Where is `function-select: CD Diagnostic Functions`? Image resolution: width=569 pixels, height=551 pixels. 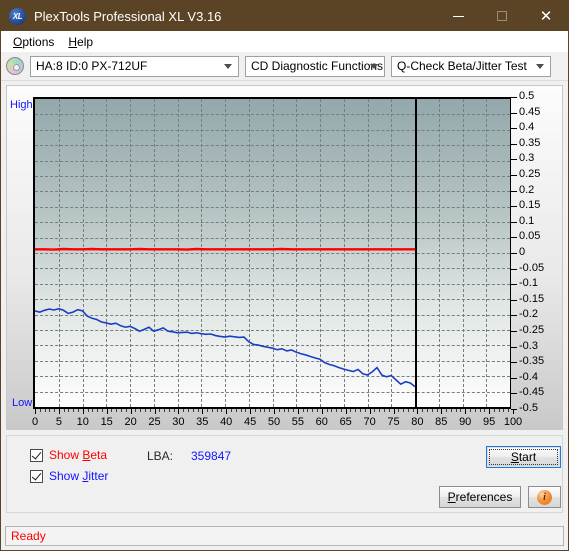
function-select: CD Diagnostic Functions is located at coordinates (315, 66).